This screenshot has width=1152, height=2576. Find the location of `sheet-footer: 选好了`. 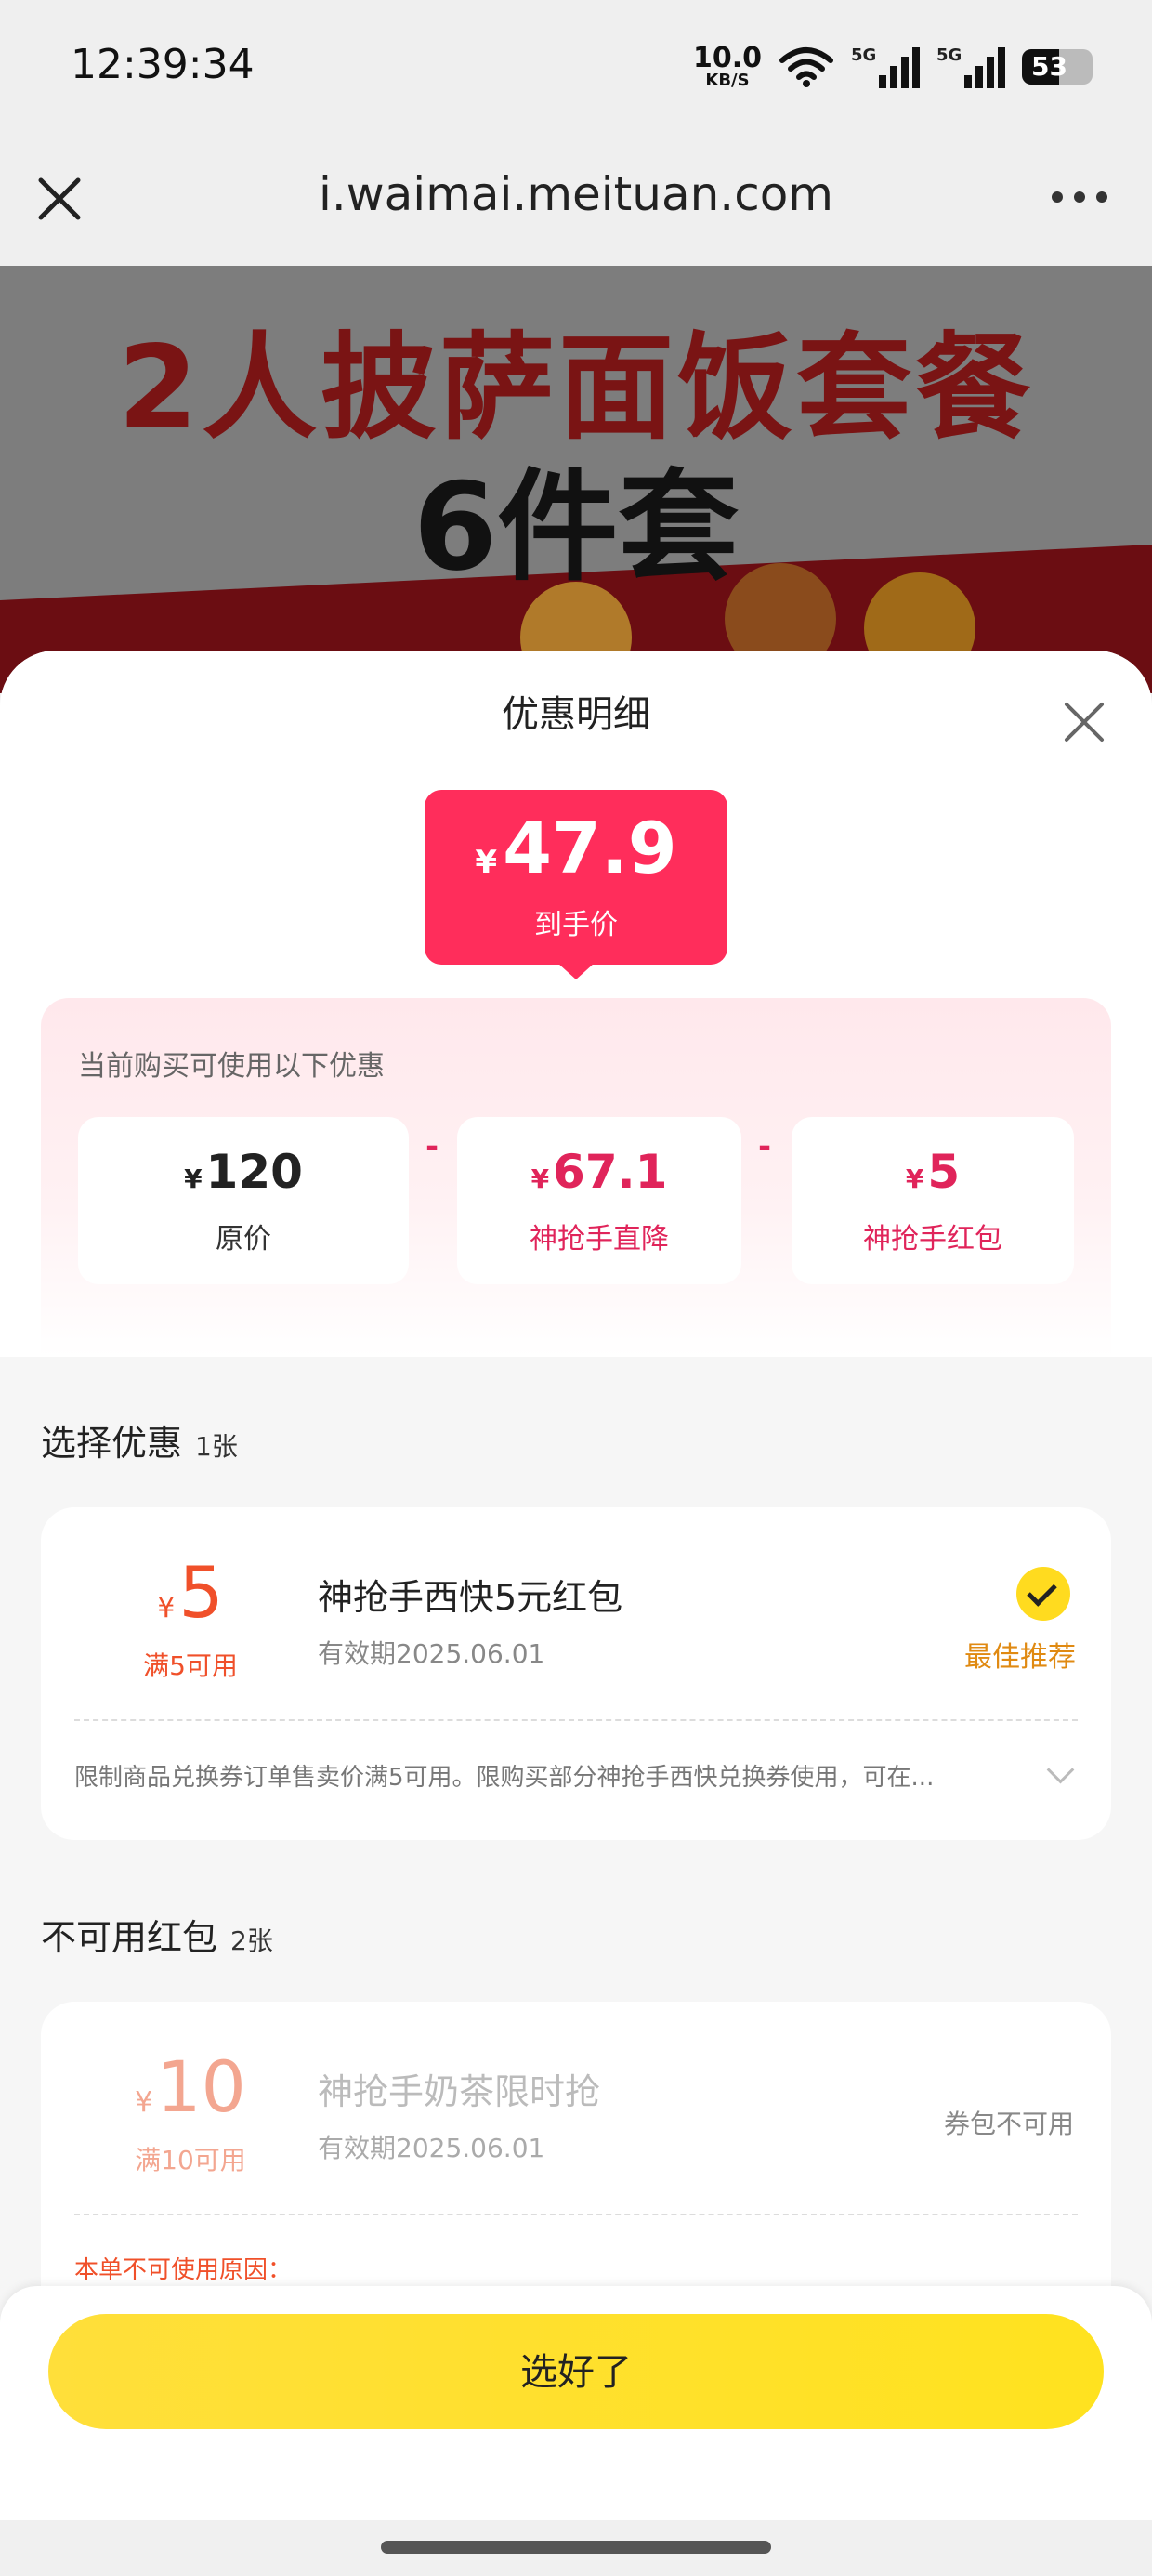

sheet-footer: 选好了 is located at coordinates (576, 2403).